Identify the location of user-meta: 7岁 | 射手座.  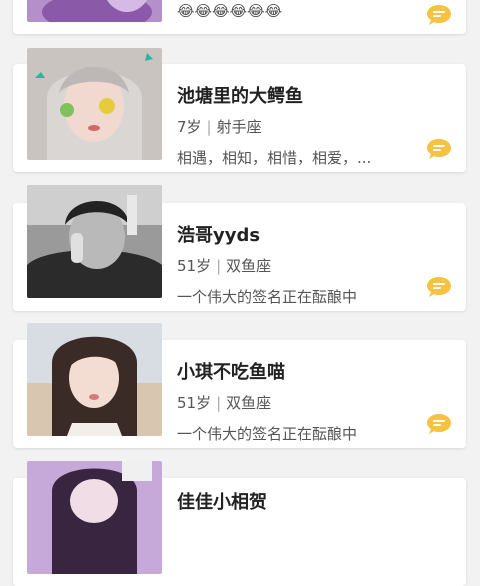
(219, 126).